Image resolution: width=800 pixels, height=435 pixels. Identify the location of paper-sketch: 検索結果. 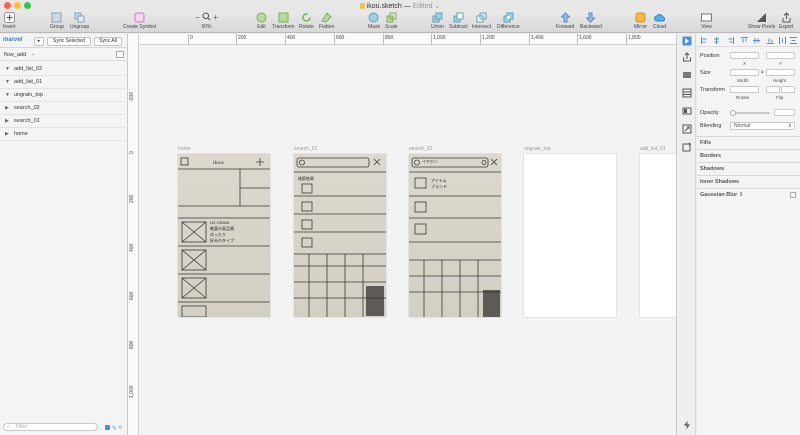
(340, 235).